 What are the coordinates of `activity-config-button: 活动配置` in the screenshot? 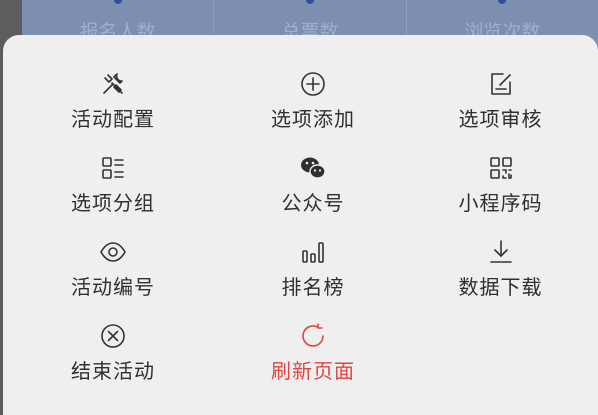 It's located at (113, 111).